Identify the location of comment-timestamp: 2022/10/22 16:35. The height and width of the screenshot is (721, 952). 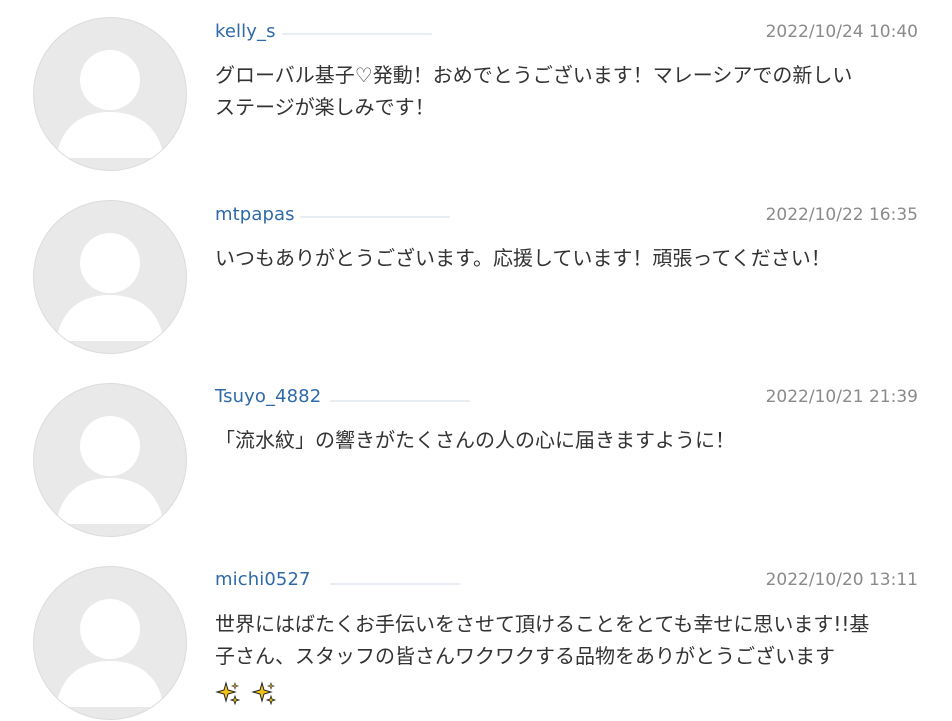
(841, 215).